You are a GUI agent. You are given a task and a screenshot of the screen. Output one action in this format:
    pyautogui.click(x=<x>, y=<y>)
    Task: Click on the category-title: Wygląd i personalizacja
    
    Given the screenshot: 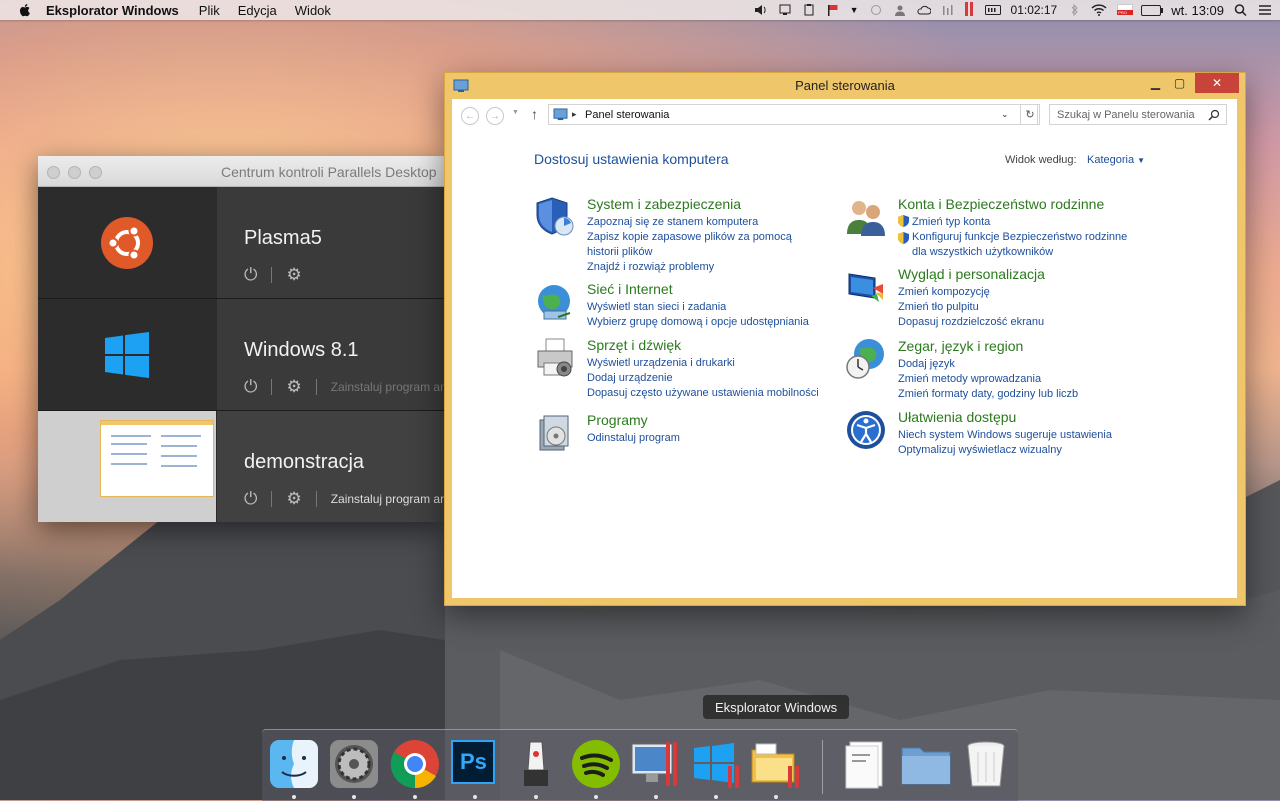 What is the action you would take?
    pyautogui.click(x=971, y=274)
    